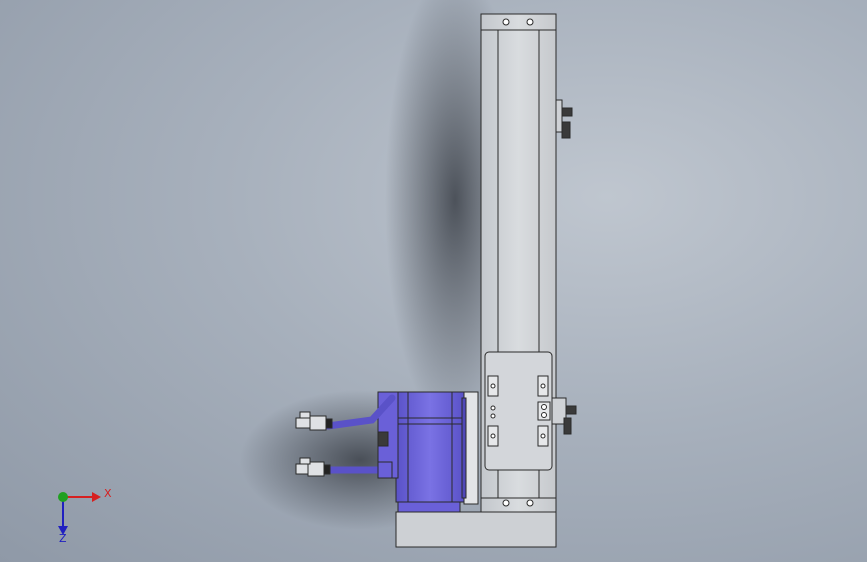  I want to click on x-axis-arrowhead, so click(96, 497).